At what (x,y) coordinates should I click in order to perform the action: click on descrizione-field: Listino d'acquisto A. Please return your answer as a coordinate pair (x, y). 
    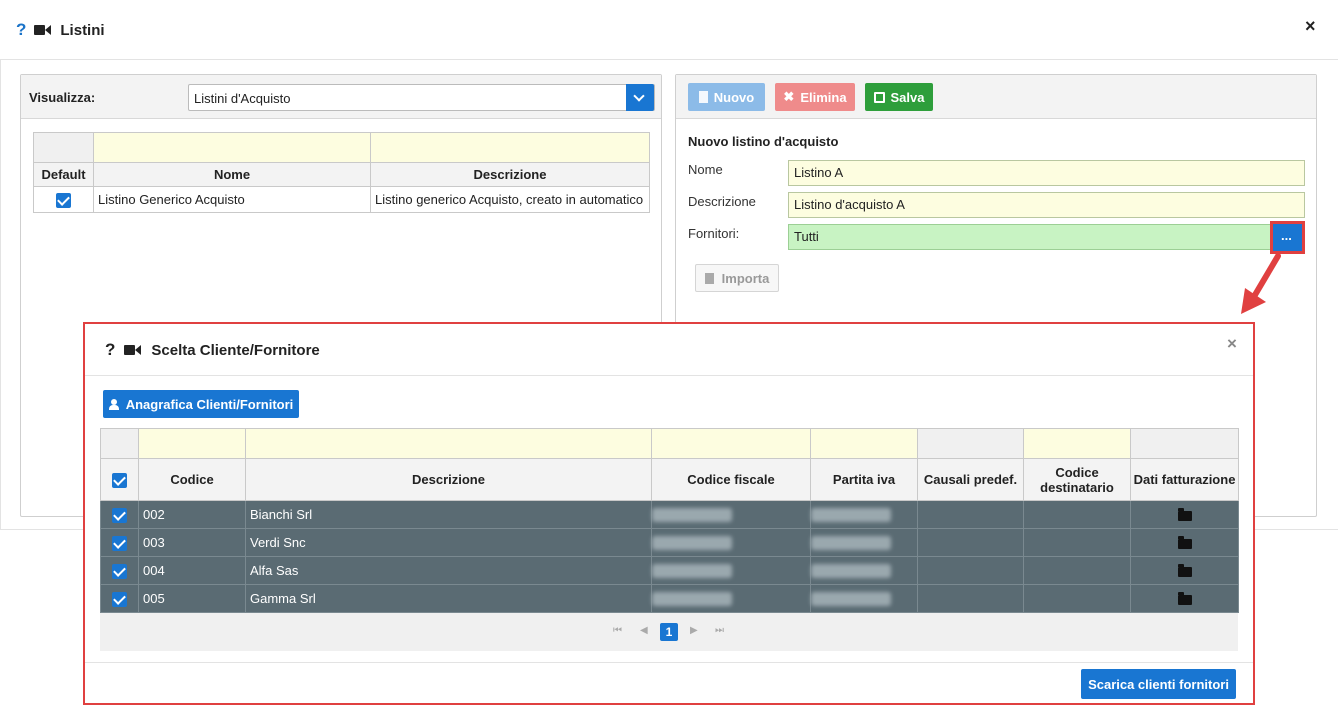
    Looking at the image, I should click on (1046, 205).